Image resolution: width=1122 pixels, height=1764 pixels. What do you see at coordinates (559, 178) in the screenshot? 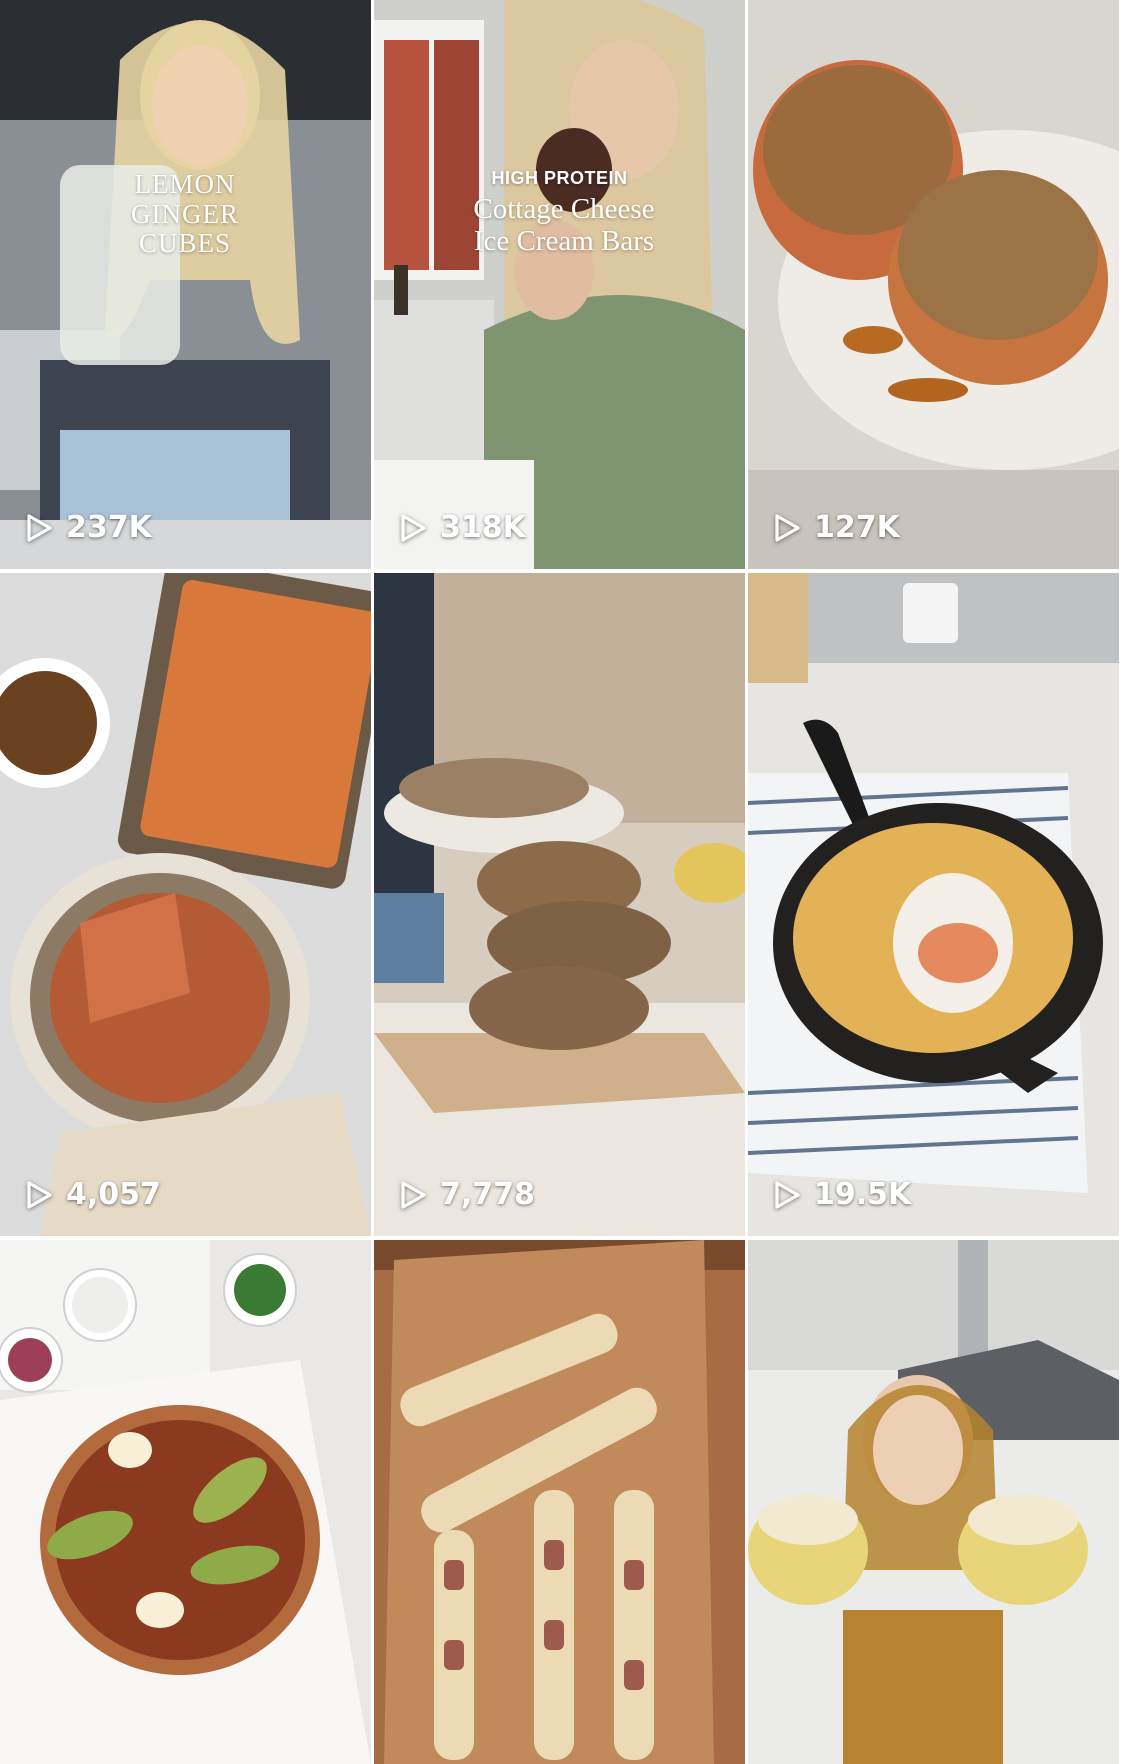
I see `reel-overlay-kicker-2: HIGH PROTEIN` at bounding box center [559, 178].